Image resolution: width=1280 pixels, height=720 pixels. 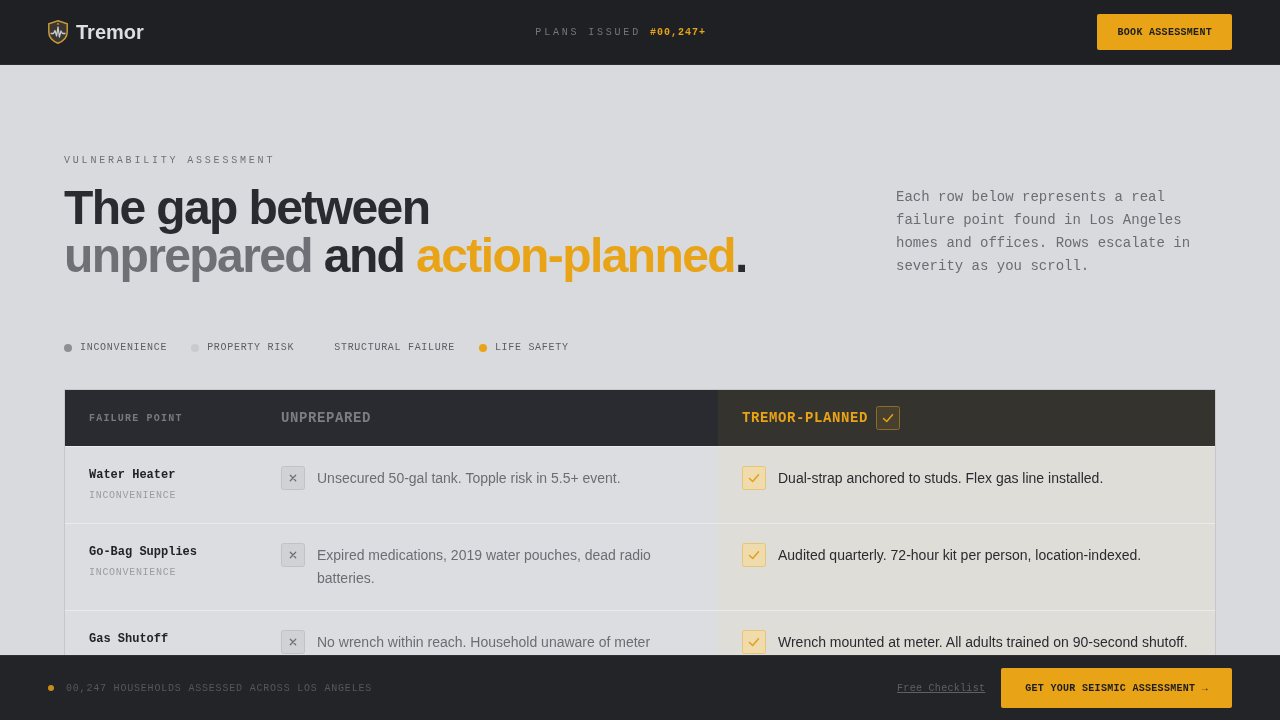 I want to click on get-assessment-button: GET YOUR SEISMIC ASSESSMENT →, so click(x=1116, y=688).